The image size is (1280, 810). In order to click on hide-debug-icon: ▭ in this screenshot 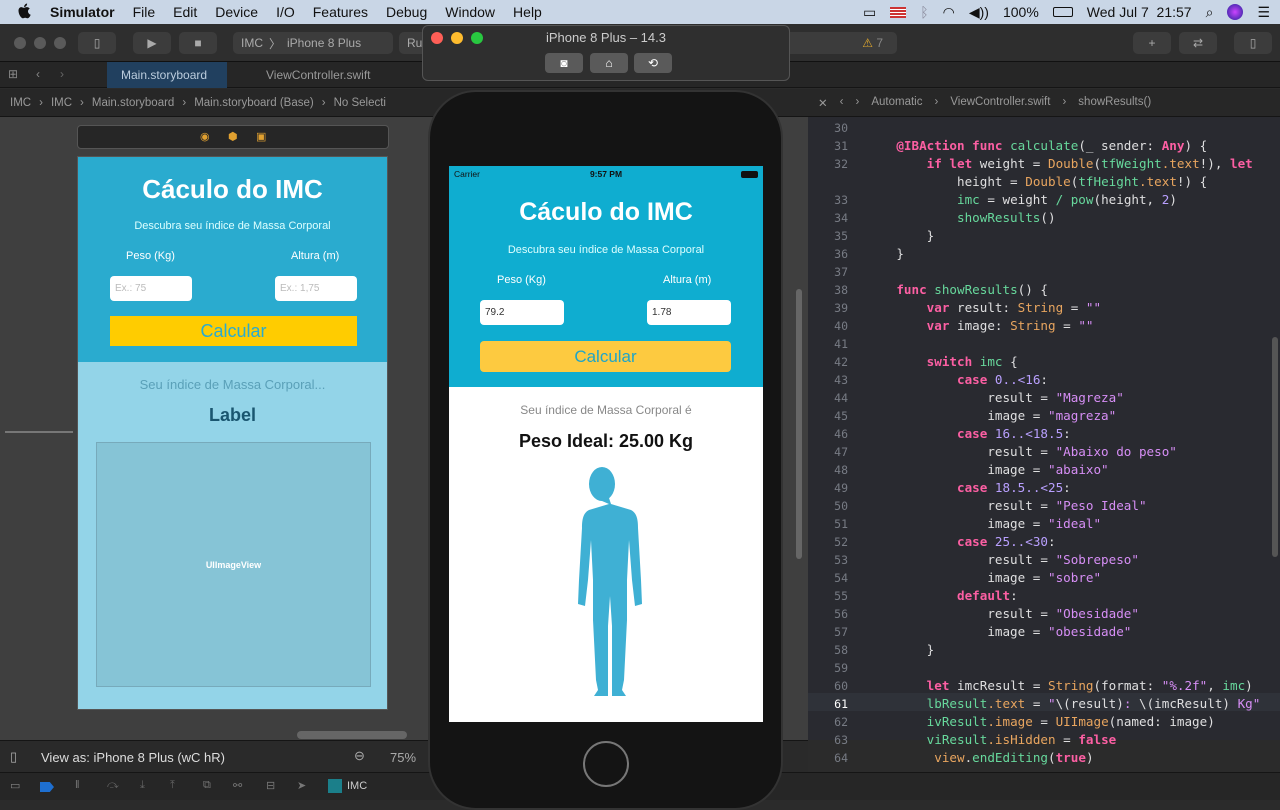, I will do `click(15, 785)`.